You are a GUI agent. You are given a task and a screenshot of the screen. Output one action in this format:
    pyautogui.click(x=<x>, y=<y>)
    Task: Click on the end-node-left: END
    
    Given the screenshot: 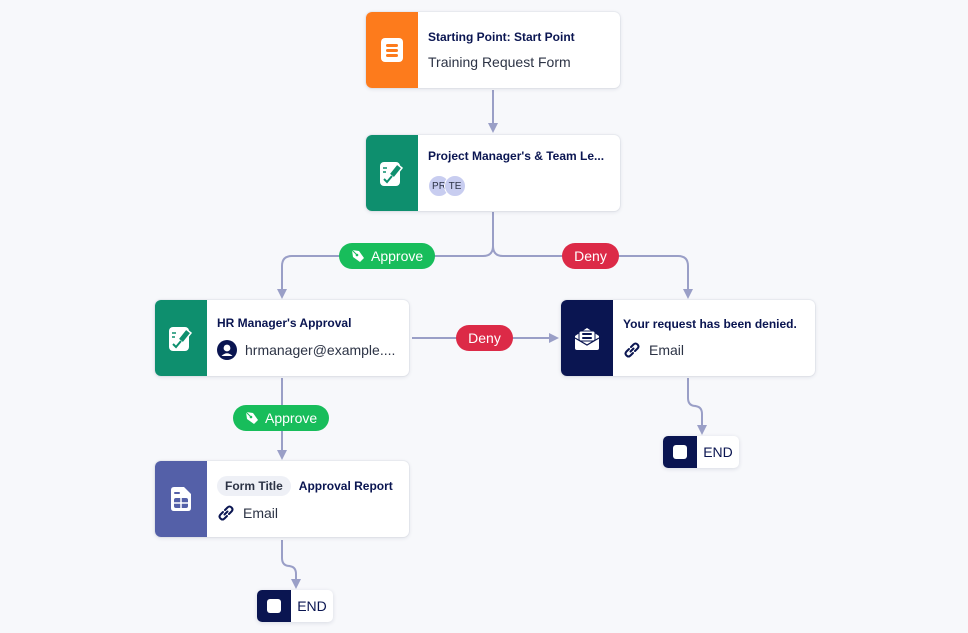 What is the action you would take?
    pyautogui.click(x=295, y=606)
    